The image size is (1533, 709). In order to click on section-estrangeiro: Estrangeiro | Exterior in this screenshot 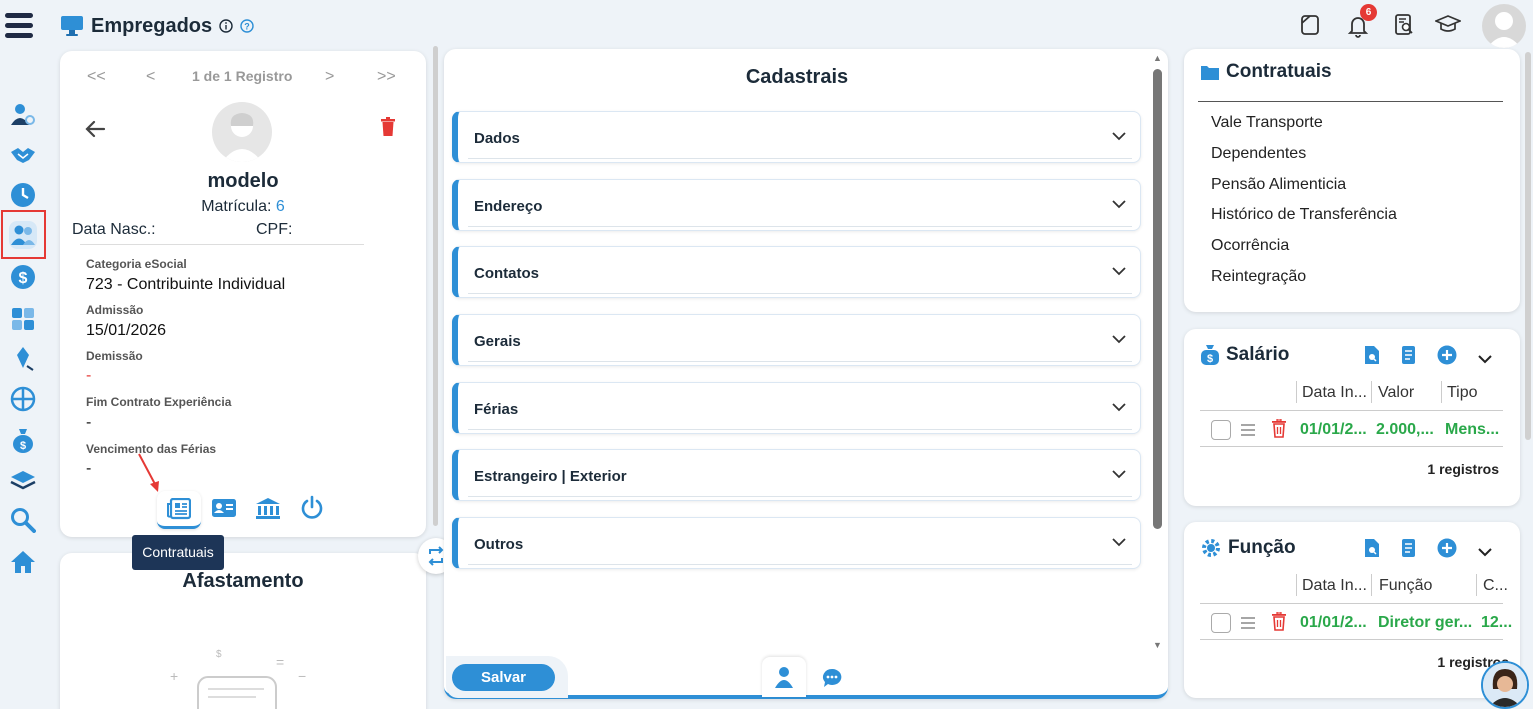, I will do `click(796, 475)`.